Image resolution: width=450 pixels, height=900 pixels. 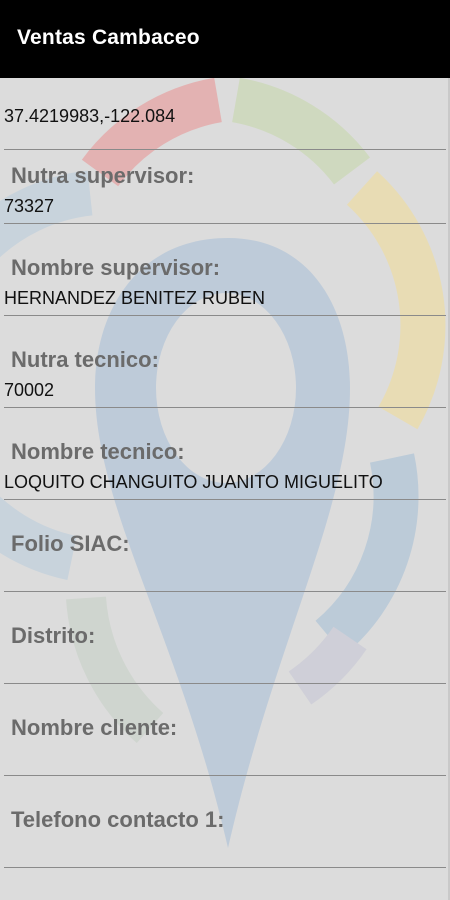 I want to click on coordinates-value: 37.4219983,-122.084, so click(x=89, y=116).